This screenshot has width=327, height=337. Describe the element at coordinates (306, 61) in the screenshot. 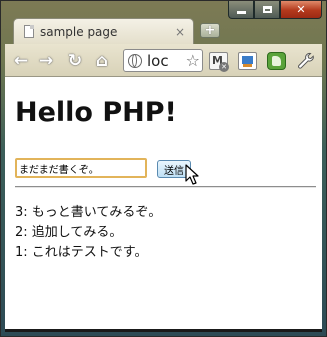

I see `wrench-icon` at that location.